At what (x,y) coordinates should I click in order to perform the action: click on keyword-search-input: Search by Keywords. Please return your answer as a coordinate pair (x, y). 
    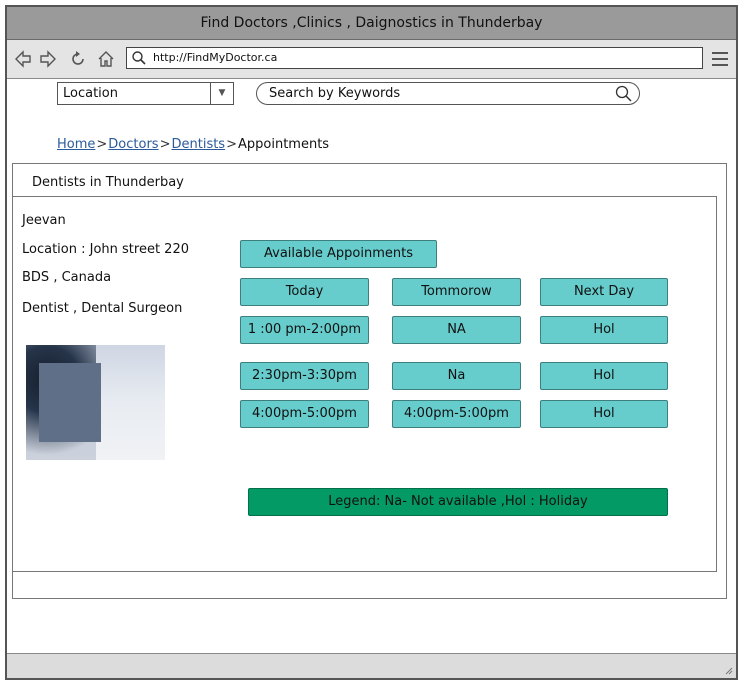
    Looking at the image, I should click on (448, 93).